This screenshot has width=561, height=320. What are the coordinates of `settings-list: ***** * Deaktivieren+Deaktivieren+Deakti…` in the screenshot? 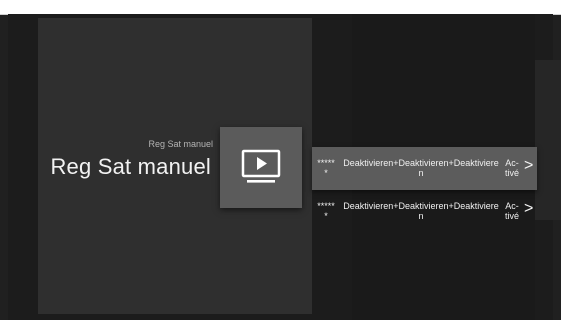 It's located at (424, 190).